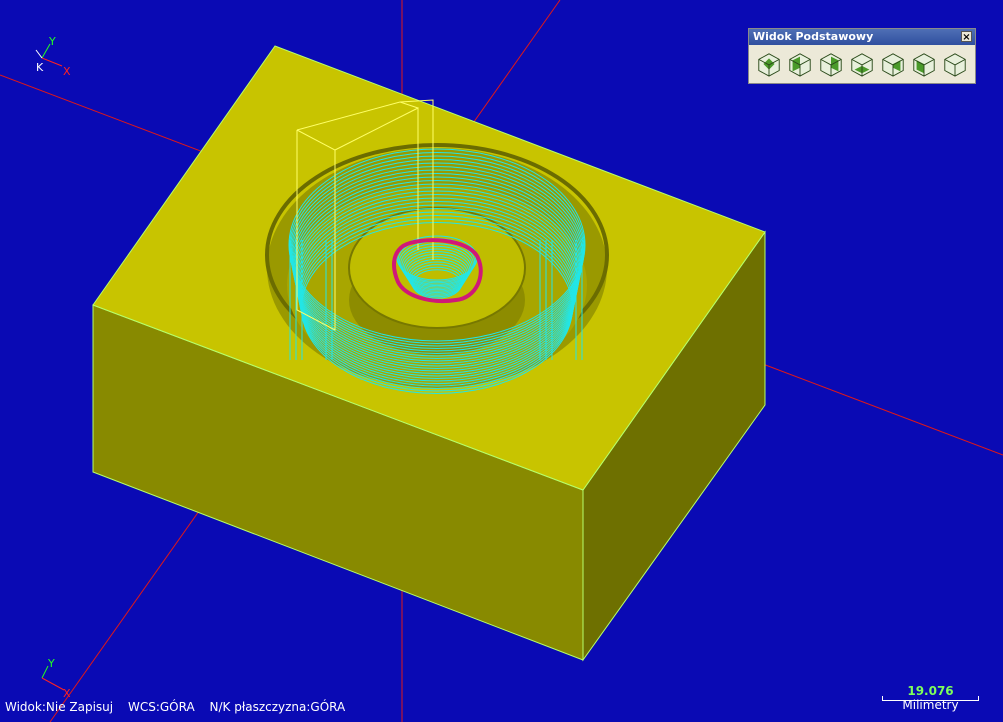  What do you see at coordinates (56, 678) in the screenshot?
I see `axis-triad-bottom: Y X` at bounding box center [56, 678].